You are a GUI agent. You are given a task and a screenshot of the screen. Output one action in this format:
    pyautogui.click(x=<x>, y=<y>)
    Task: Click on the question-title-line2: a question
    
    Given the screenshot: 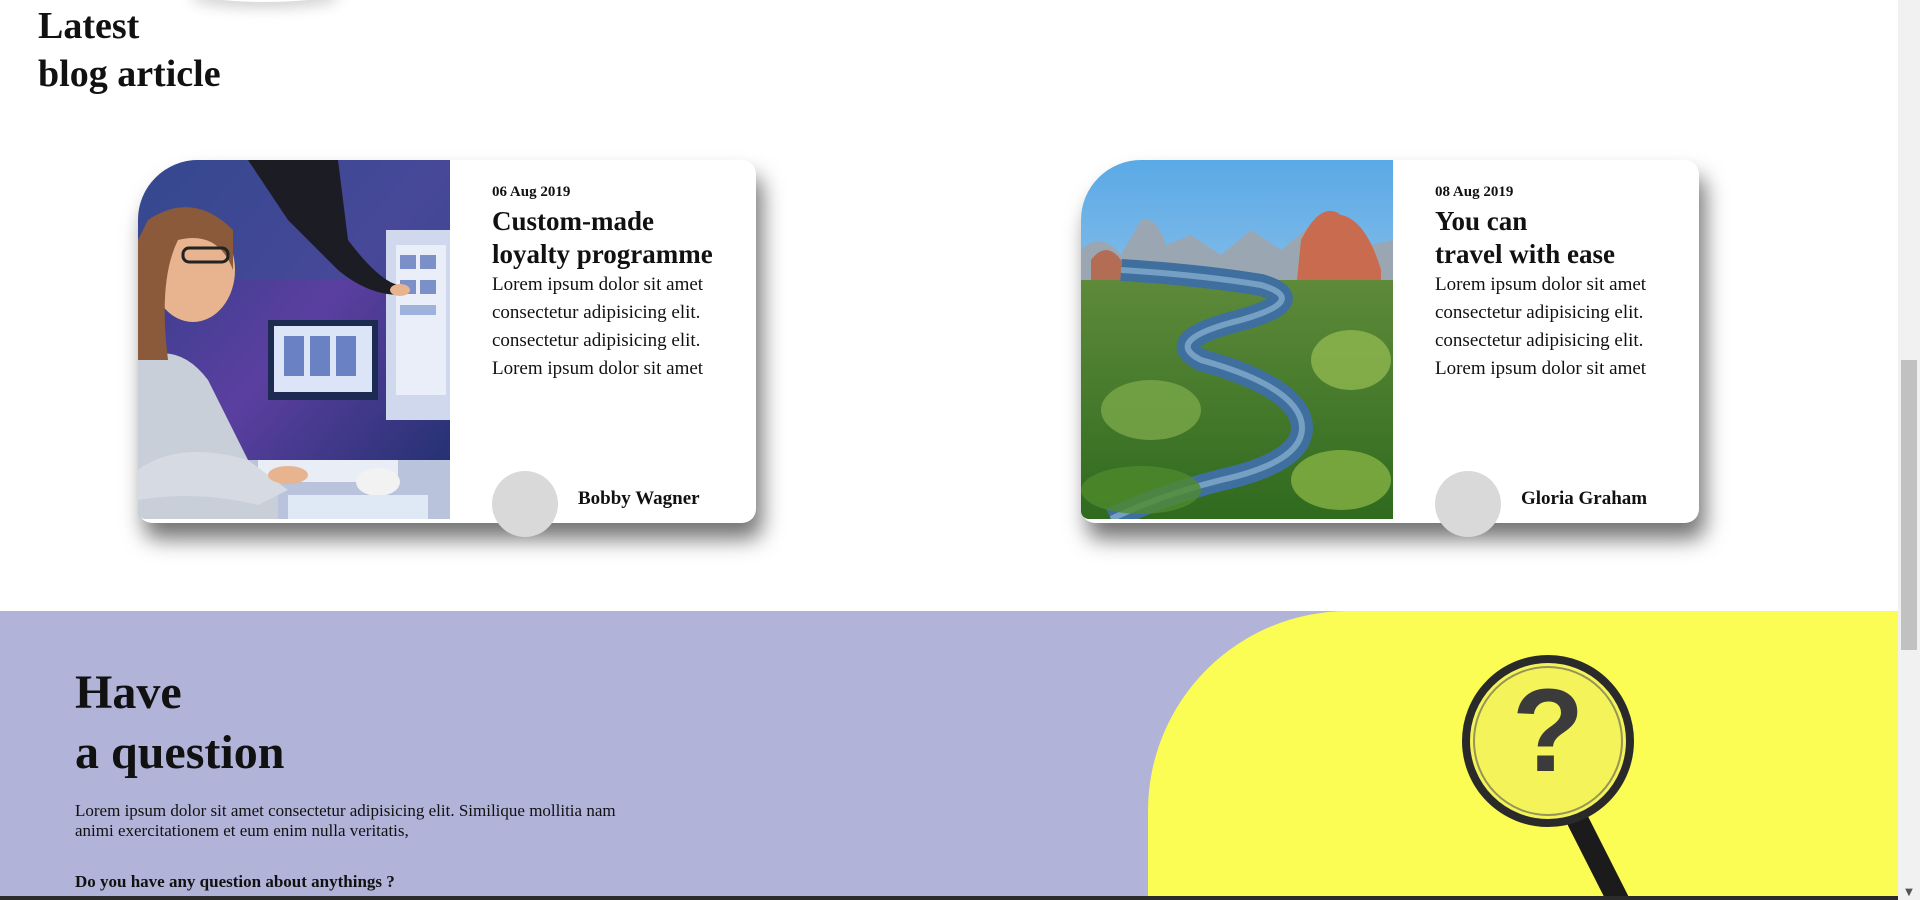 What is the action you would take?
    pyautogui.click(x=180, y=752)
    